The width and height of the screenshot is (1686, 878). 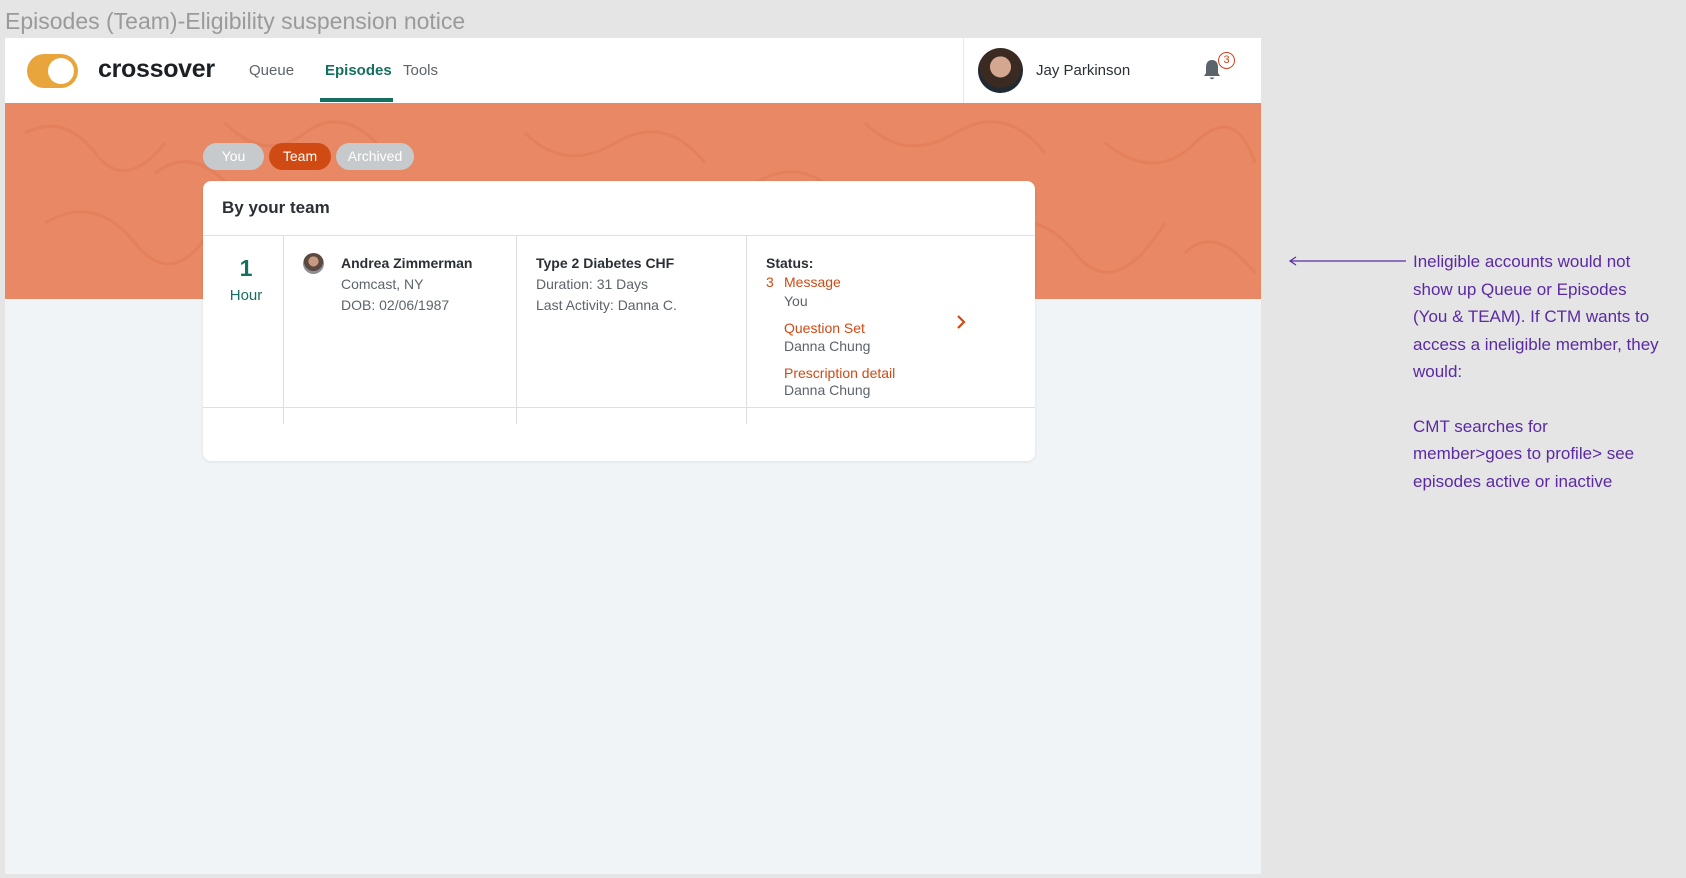 What do you see at coordinates (592, 284) in the screenshot?
I see `episode-duration: Duration: 31 Days` at bounding box center [592, 284].